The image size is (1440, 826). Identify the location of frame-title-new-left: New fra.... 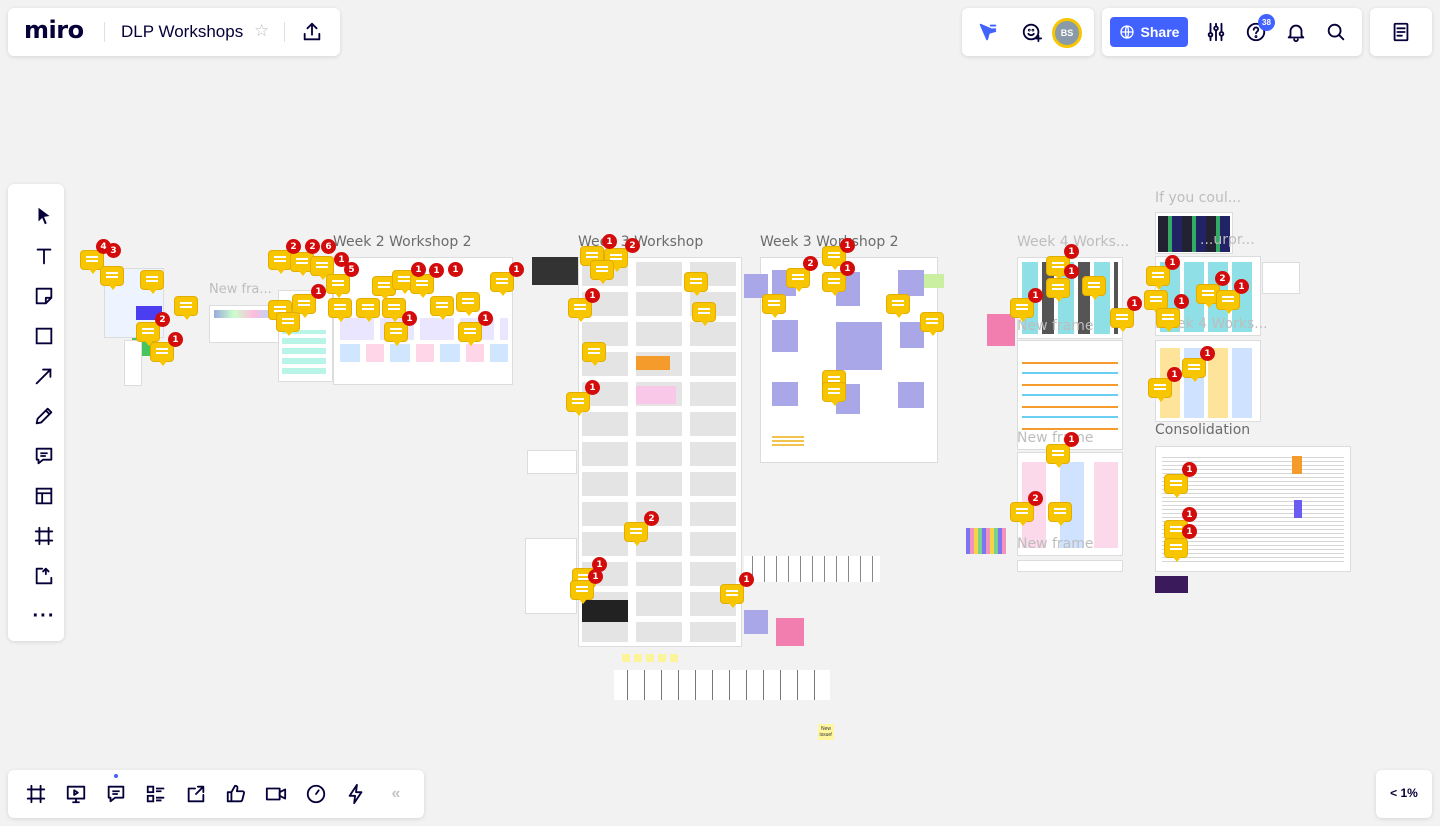
(240, 289).